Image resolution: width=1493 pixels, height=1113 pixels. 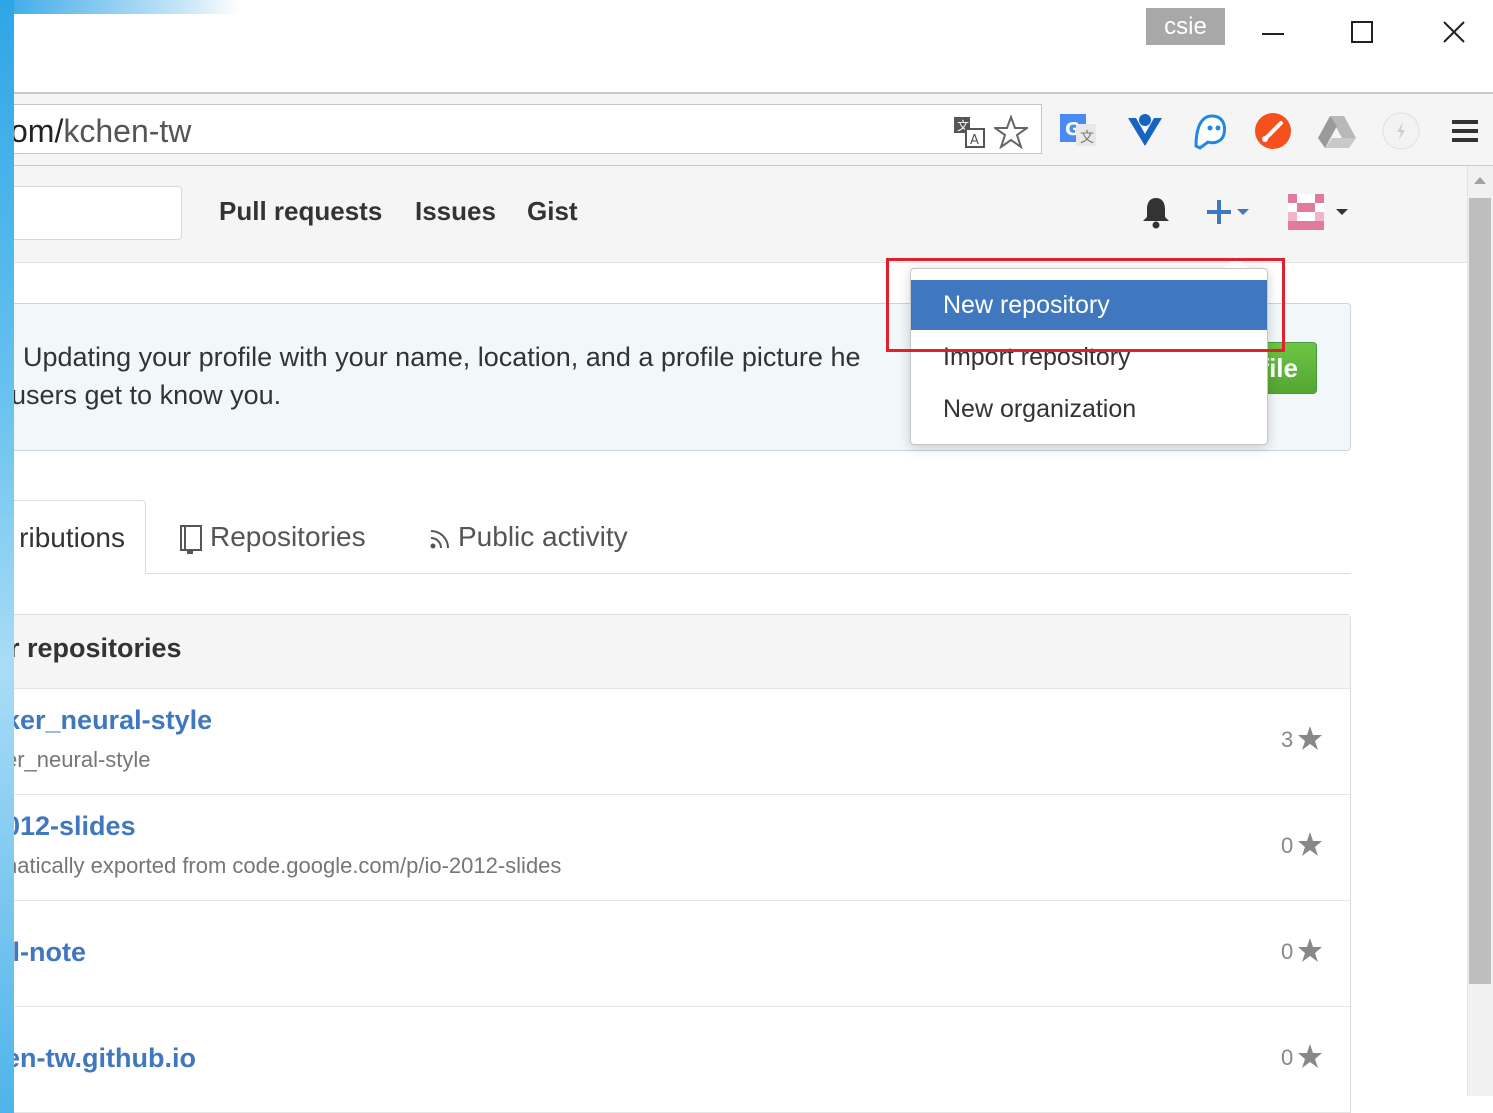 What do you see at coordinates (682, 742) in the screenshot?
I see `repo-row: ker_neural-style er_neural-style 3` at bounding box center [682, 742].